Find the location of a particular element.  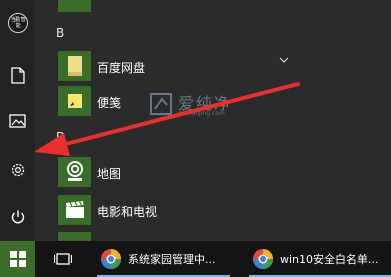

app-item-maps is located at coordinates (74, 172).